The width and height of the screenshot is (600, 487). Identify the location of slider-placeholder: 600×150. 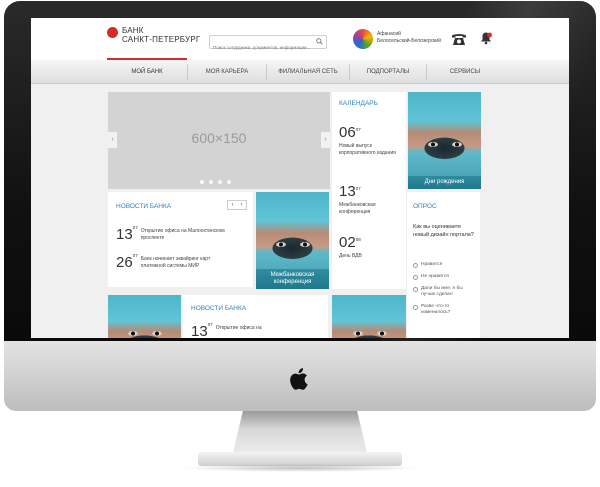
(219, 138).